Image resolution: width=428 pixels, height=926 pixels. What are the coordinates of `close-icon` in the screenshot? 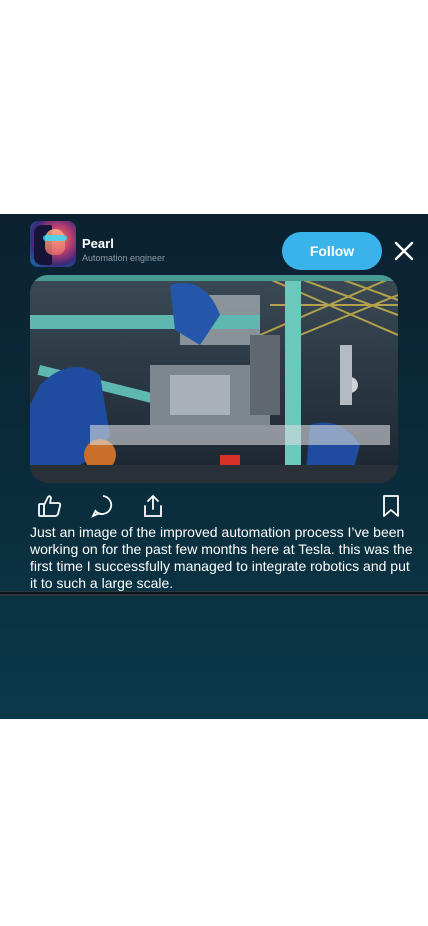 It's located at (404, 251).